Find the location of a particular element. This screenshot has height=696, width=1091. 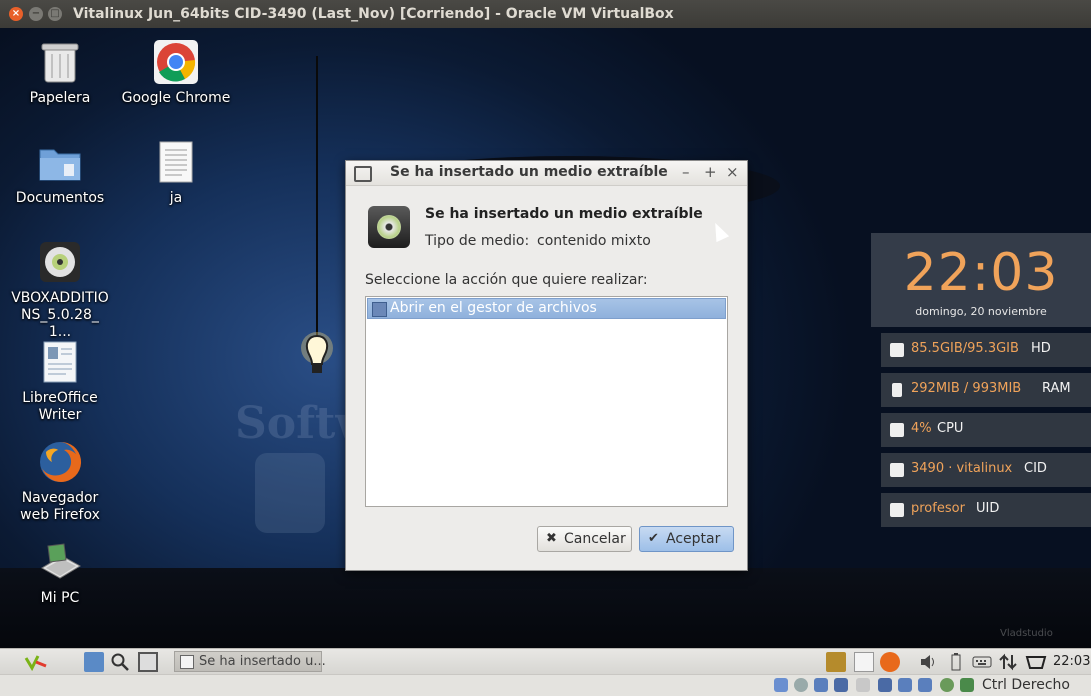

notification-icon is located at coordinates (1036, 662).